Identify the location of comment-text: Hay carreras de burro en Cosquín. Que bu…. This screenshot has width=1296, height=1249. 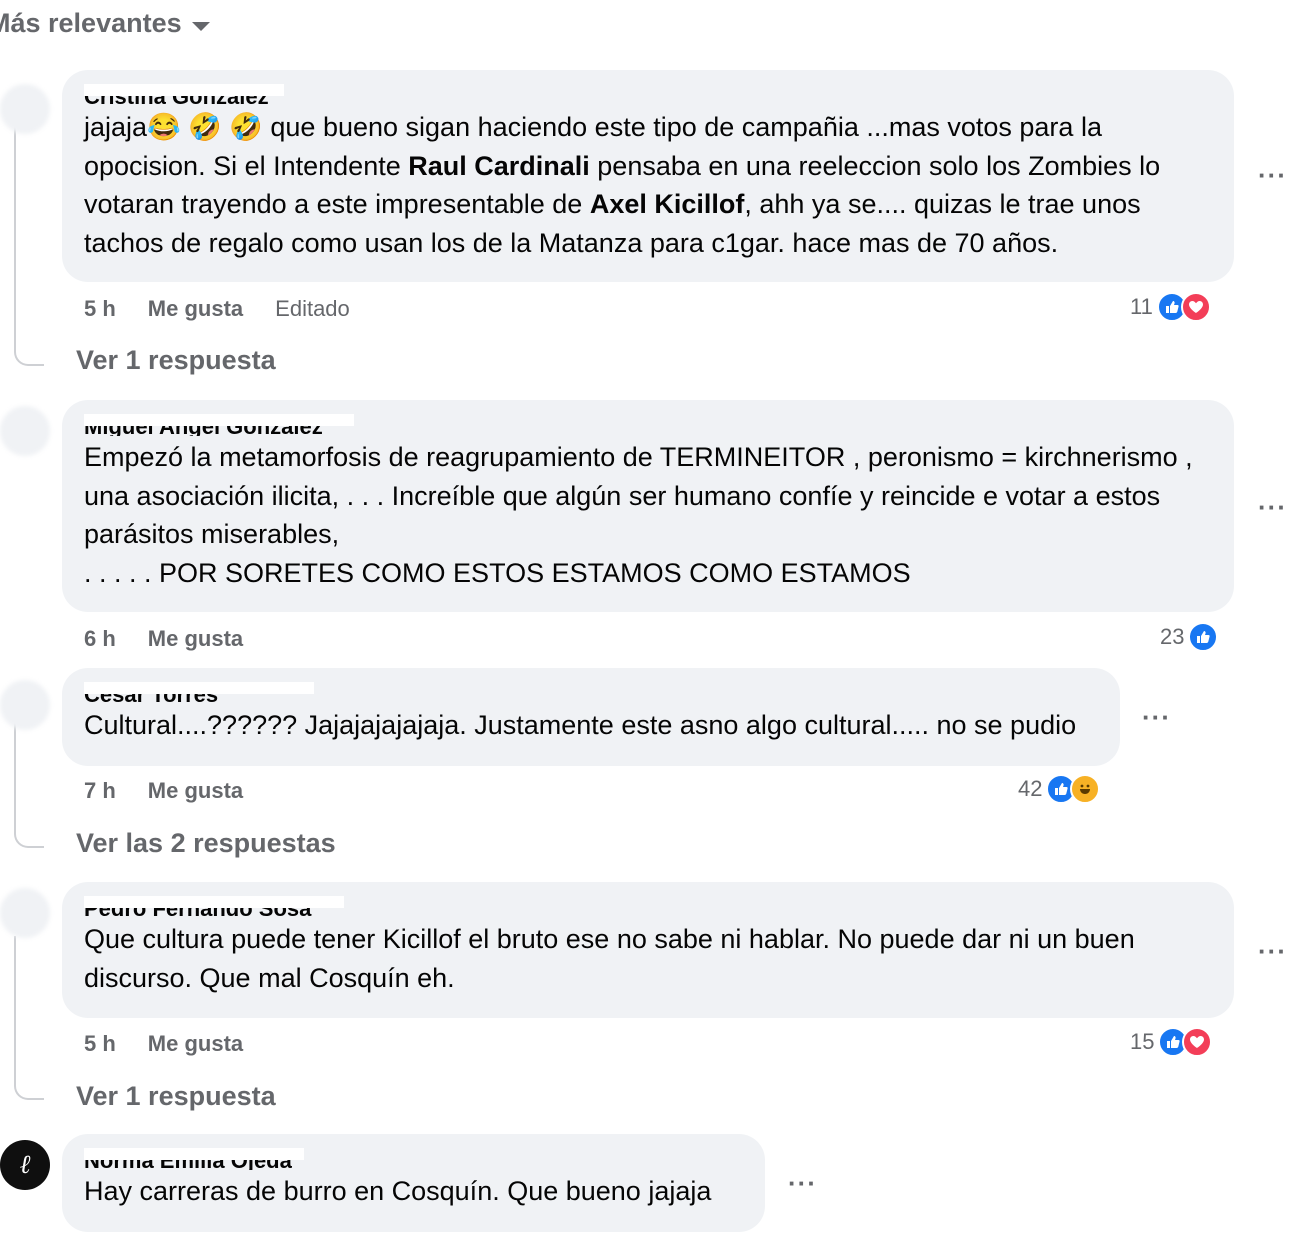
(398, 1191).